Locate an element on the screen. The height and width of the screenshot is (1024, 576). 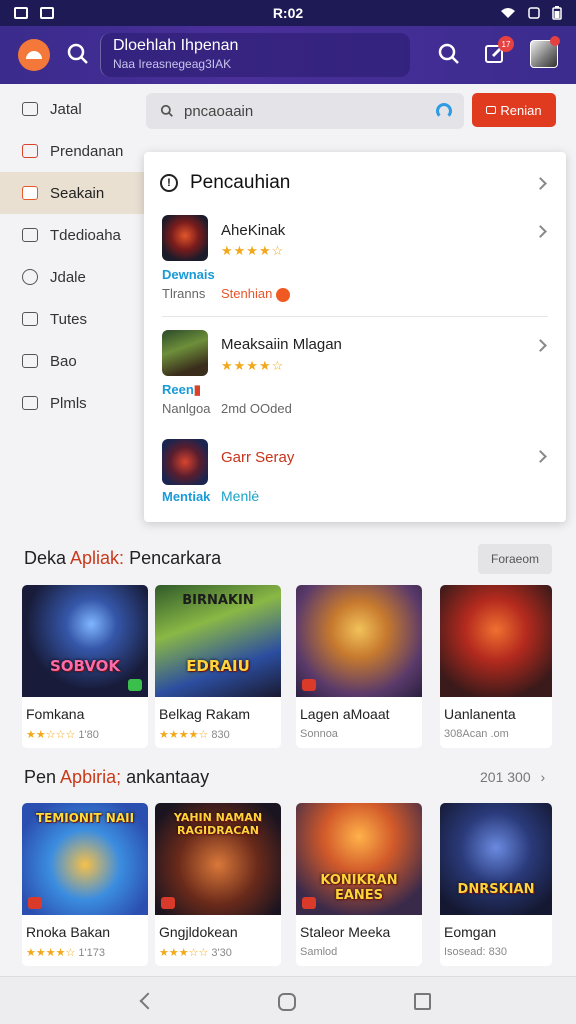
image-icon is located at coordinates (30, 403).